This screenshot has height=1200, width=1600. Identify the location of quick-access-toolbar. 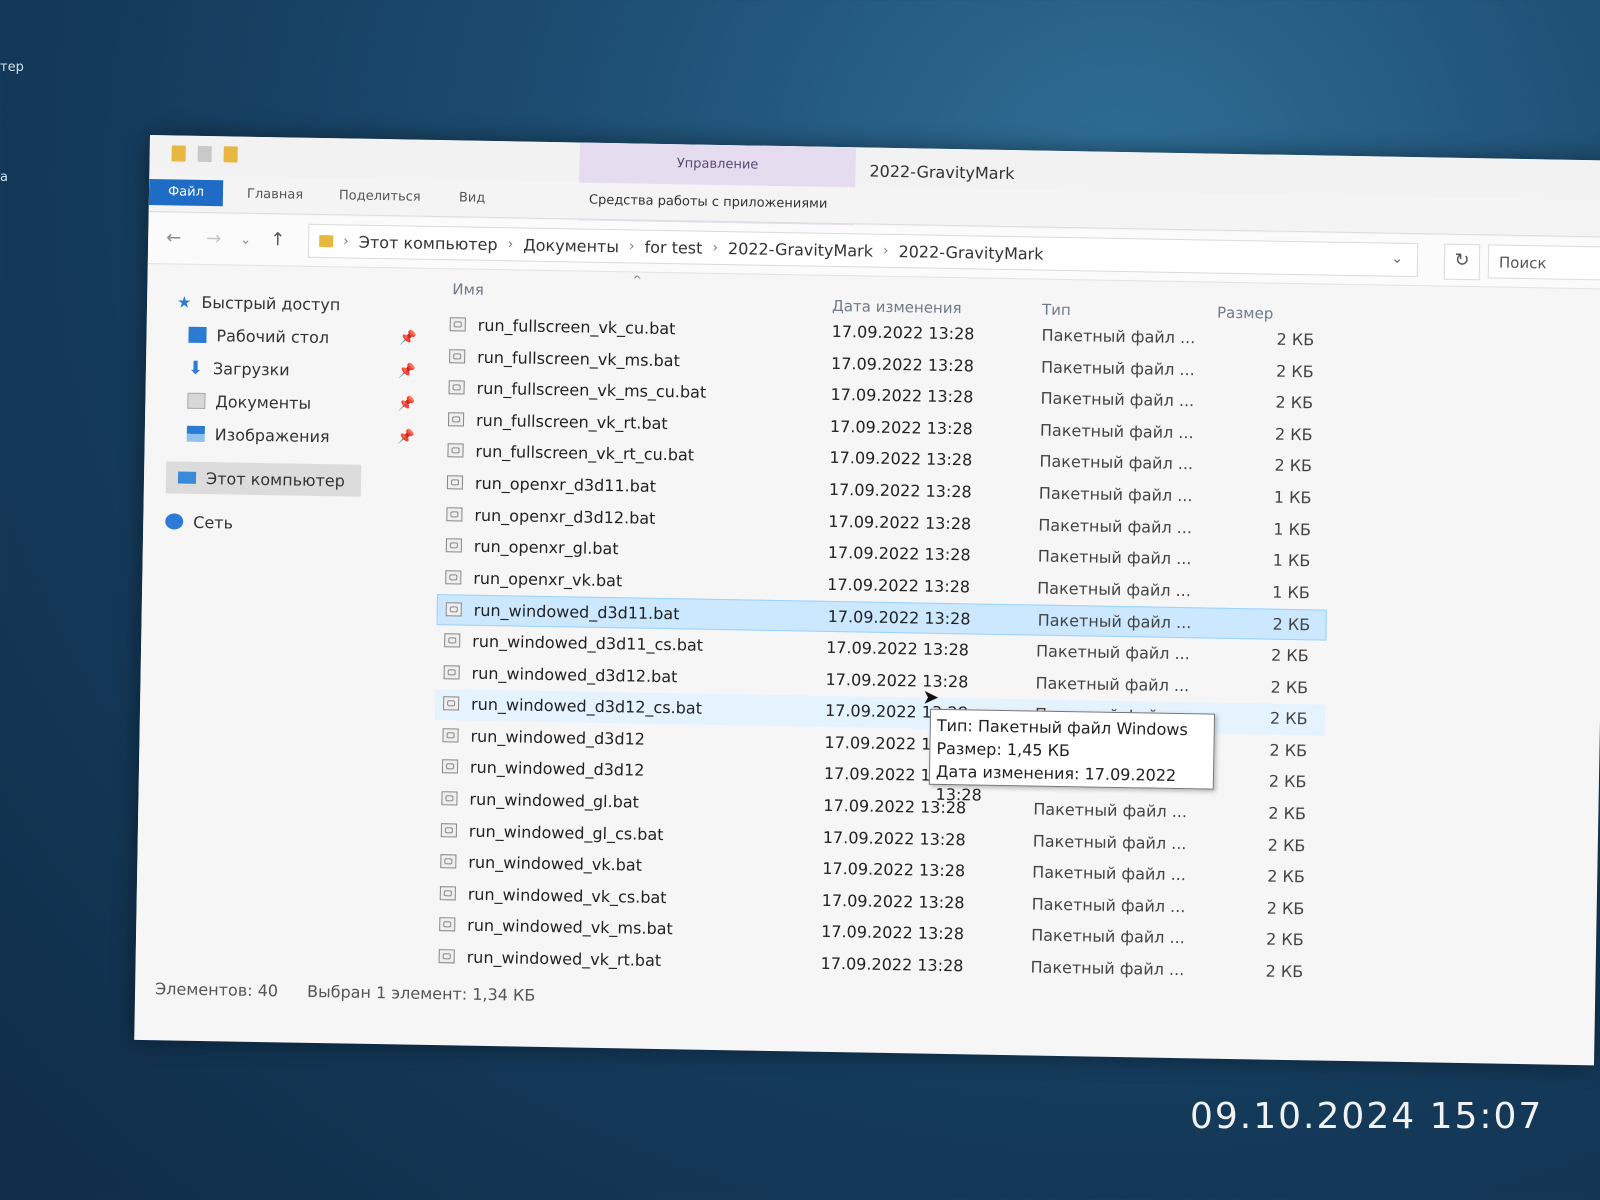
(204, 154).